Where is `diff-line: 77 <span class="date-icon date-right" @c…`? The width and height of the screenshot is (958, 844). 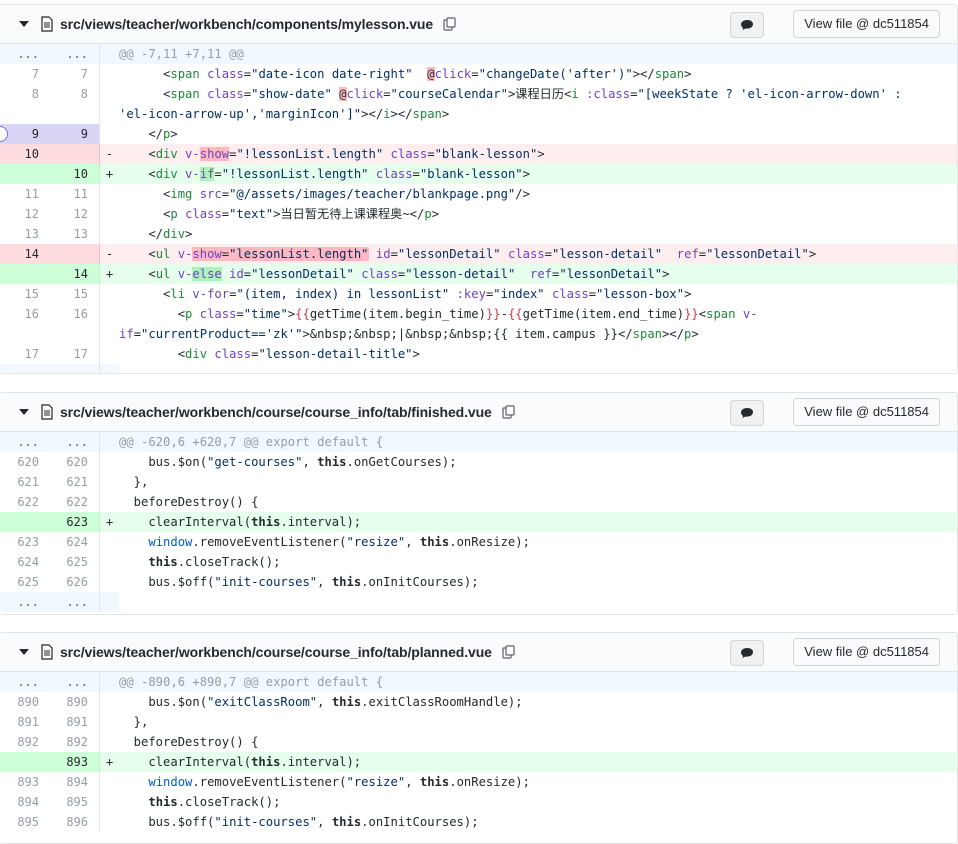
diff-line: 77 <span class="date-icon date-right" @c… is located at coordinates (478, 74).